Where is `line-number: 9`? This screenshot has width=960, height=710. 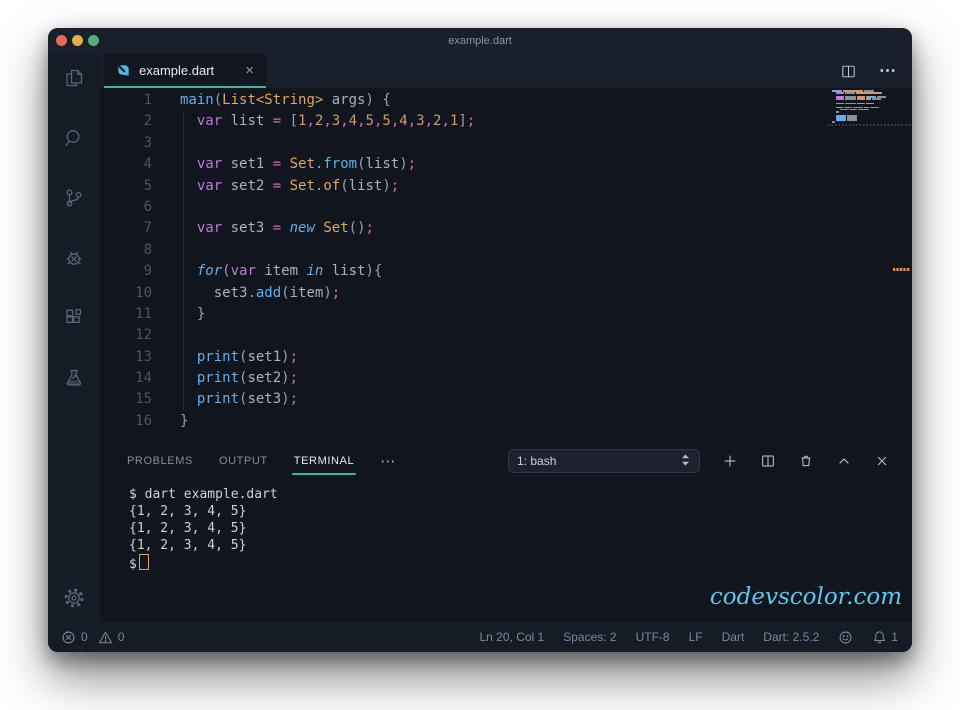 line-number: 9 is located at coordinates (147, 271).